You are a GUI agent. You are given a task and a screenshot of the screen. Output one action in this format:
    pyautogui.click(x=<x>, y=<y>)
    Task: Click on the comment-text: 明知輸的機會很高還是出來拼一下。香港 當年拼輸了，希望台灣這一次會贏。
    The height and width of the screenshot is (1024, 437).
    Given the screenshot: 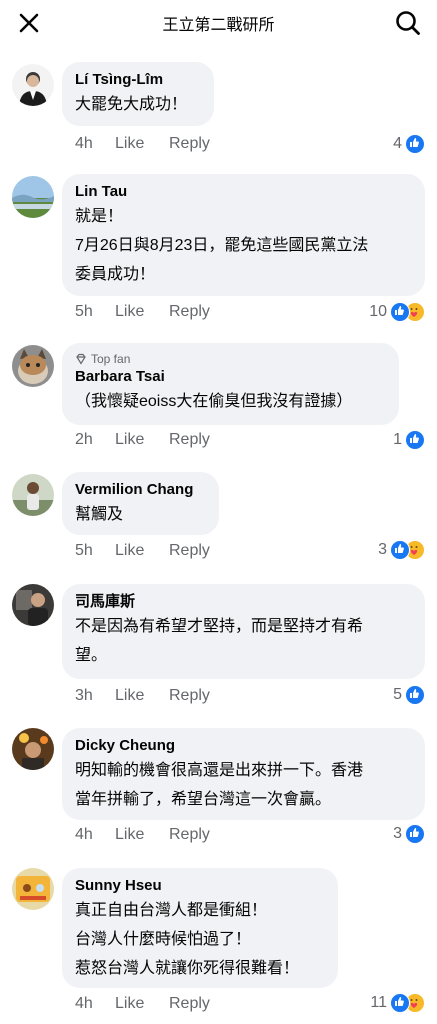 What is the action you would take?
    pyautogui.click(x=219, y=785)
    